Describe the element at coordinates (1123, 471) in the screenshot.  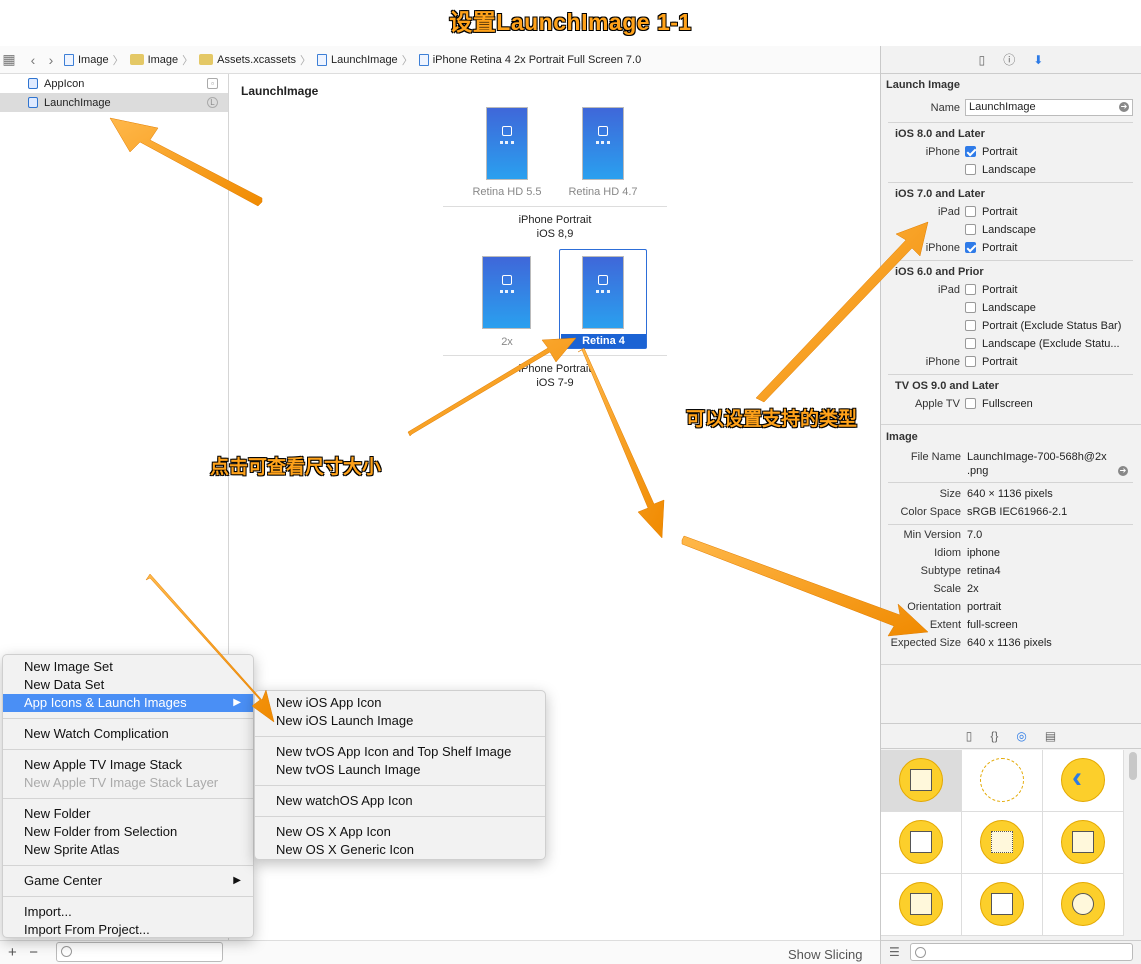
I see `reveal-arrow-icon: ➔` at that location.